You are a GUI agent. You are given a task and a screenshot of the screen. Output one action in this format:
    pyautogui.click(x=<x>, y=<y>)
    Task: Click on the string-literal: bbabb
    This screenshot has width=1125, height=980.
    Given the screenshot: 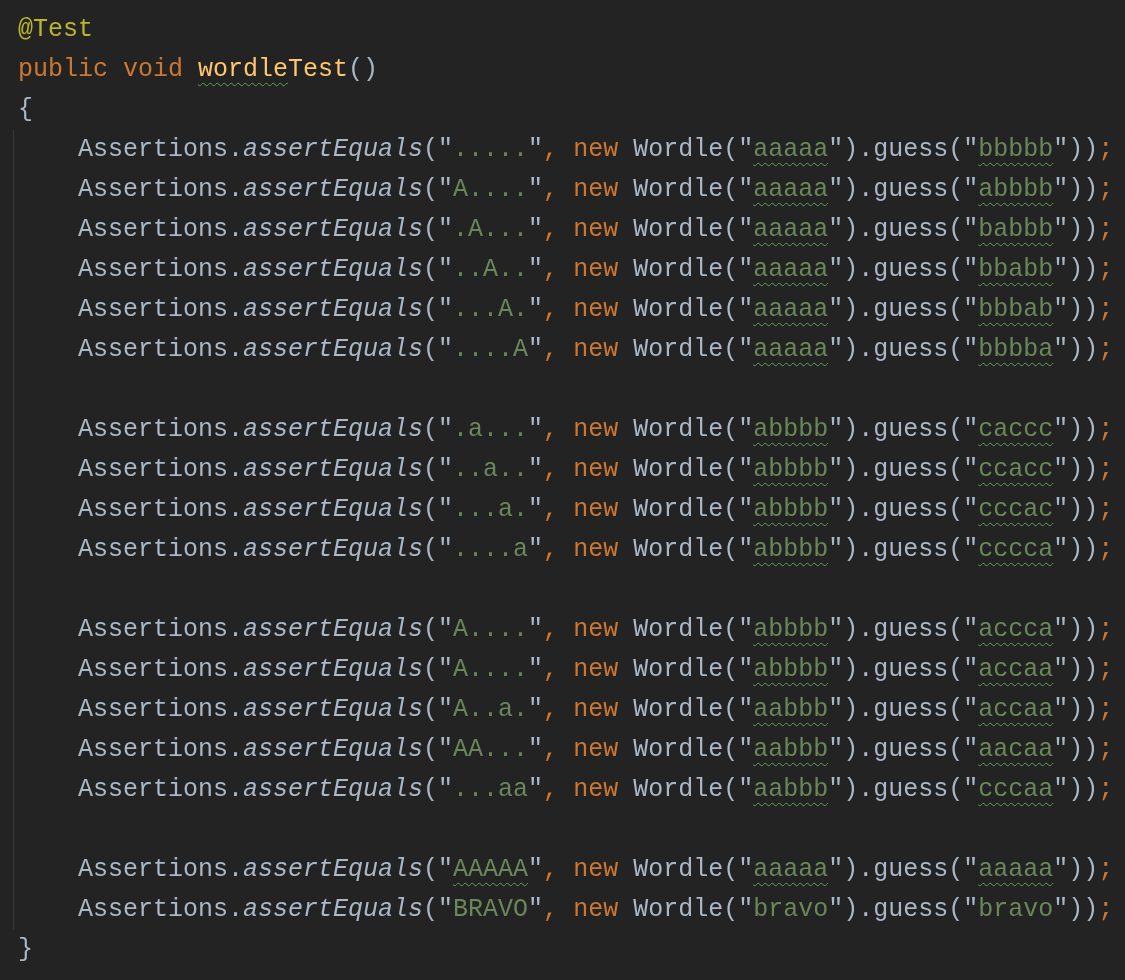 What is the action you would take?
    pyautogui.click(x=1016, y=269)
    